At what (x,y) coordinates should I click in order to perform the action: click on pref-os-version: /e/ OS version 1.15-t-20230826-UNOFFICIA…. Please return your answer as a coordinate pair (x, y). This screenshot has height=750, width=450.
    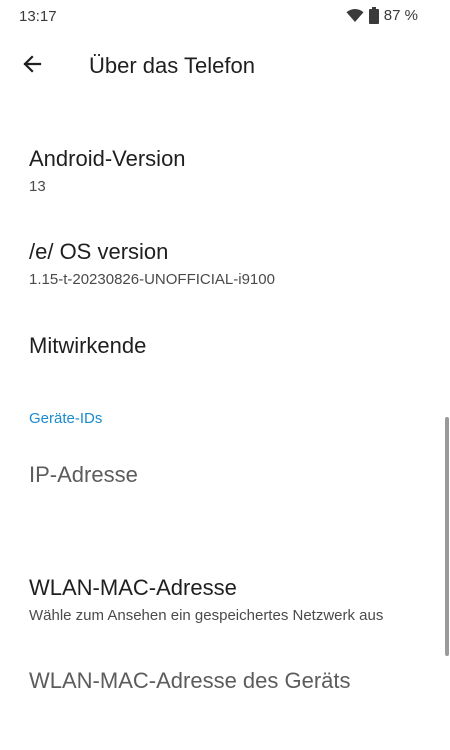
    Looking at the image, I should click on (229, 263).